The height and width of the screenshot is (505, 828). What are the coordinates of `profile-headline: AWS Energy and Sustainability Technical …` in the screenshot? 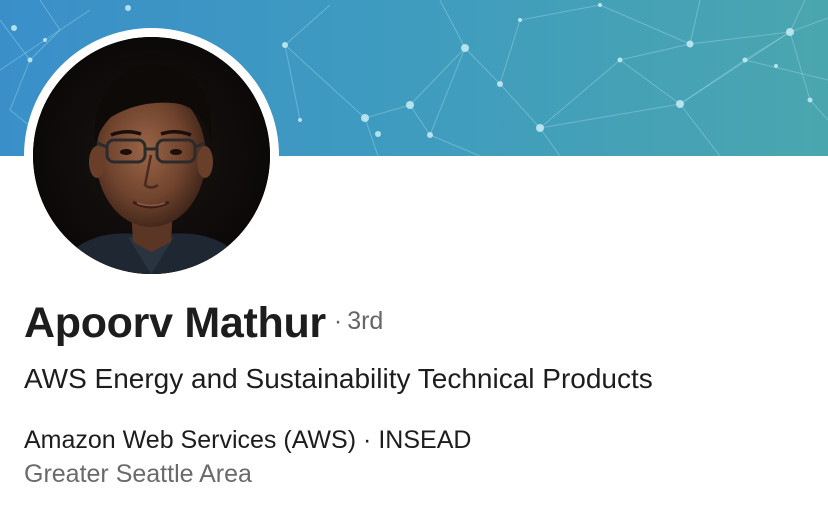 It's located at (338, 378).